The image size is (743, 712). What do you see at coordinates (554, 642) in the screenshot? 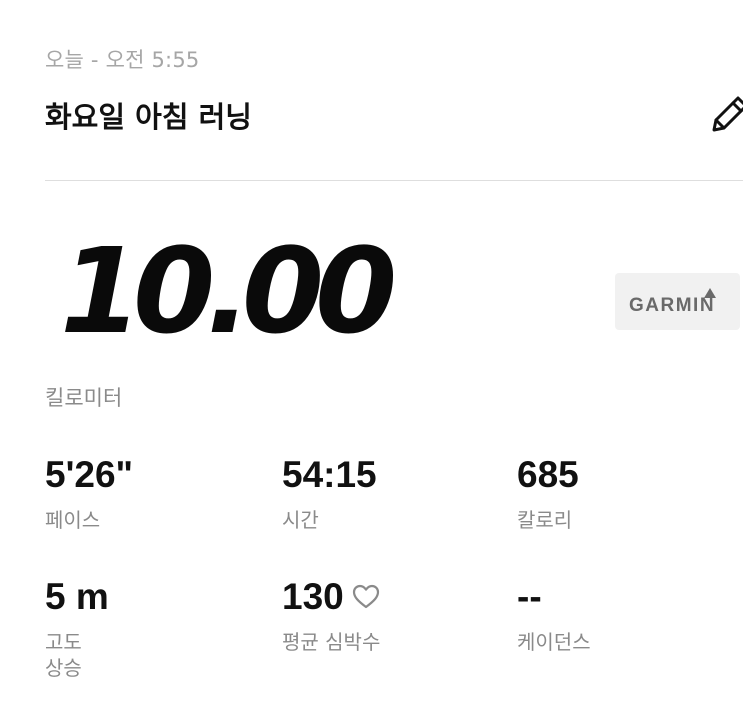
I see `cadence-label: 케이던스` at bounding box center [554, 642].